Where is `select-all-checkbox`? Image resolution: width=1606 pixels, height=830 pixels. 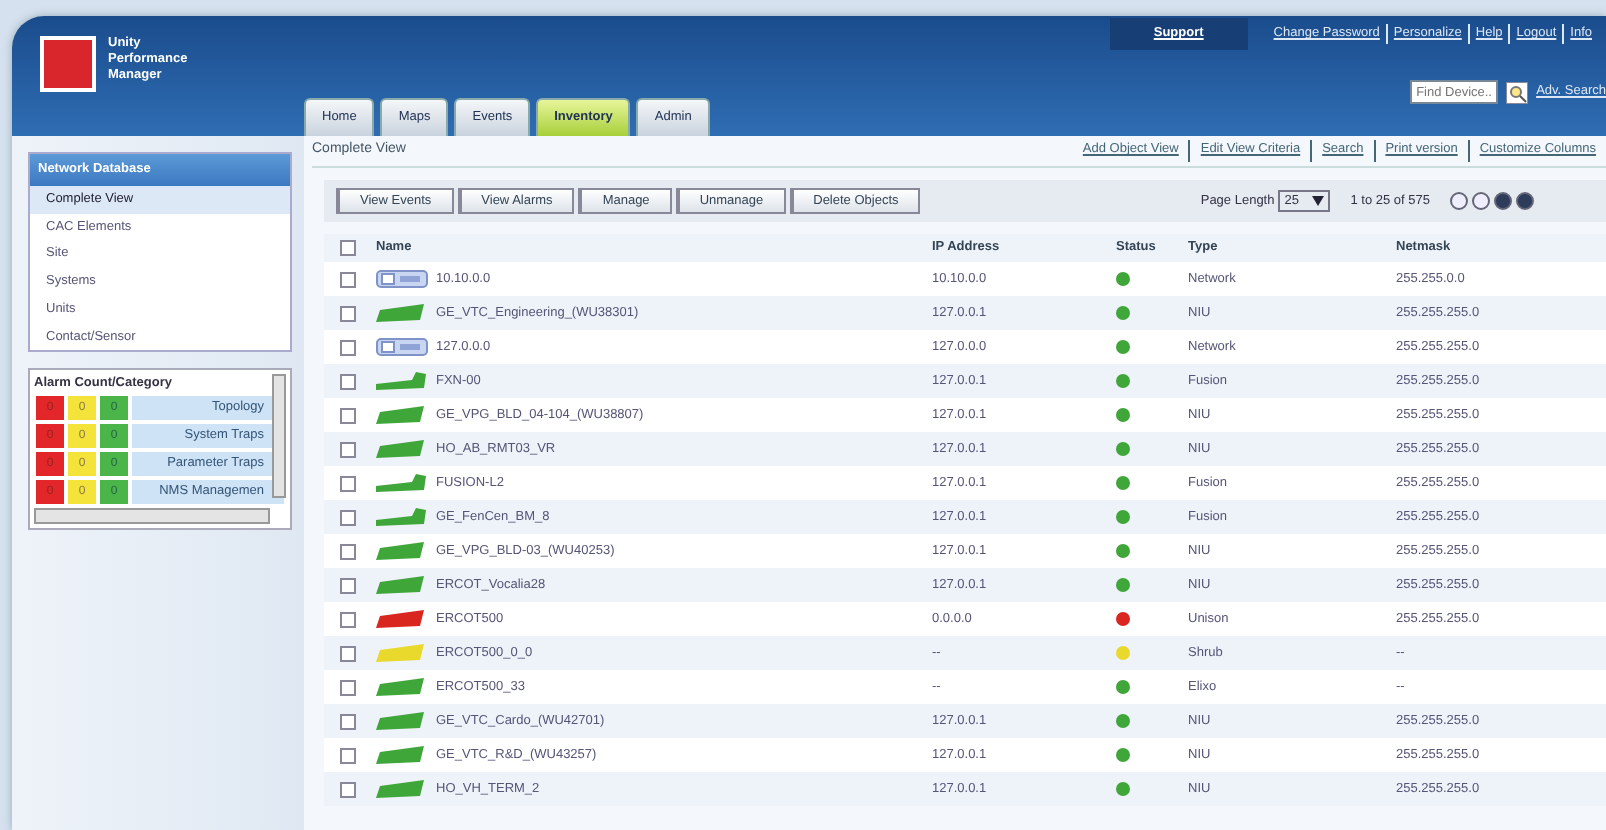 select-all-checkbox is located at coordinates (348, 248).